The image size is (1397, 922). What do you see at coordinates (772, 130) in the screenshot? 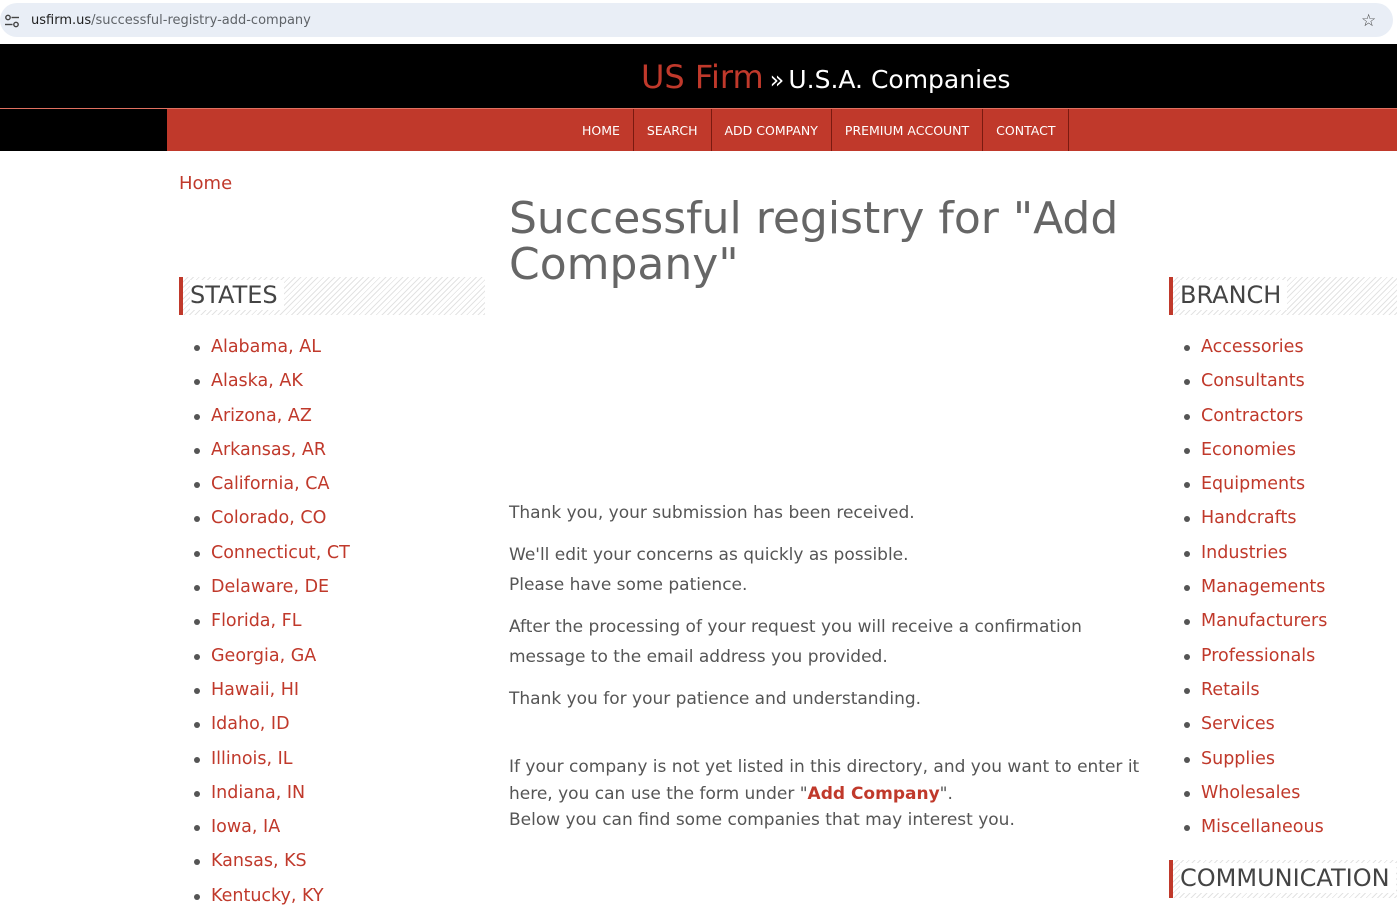
I see `nav-add-company: ADD COMPANY` at bounding box center [772, 130].